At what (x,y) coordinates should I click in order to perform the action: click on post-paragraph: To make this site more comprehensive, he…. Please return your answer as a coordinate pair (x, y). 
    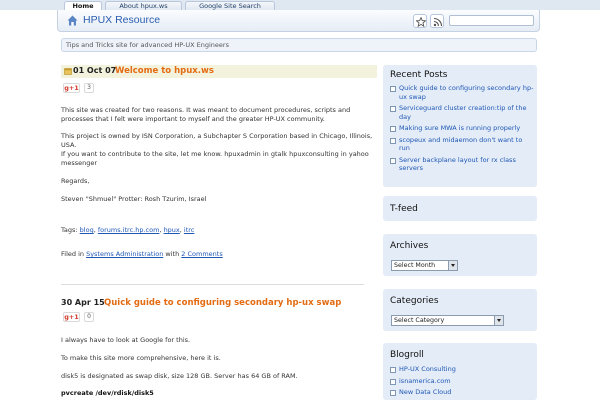
    Looking at the image, I should click on (141, 358).